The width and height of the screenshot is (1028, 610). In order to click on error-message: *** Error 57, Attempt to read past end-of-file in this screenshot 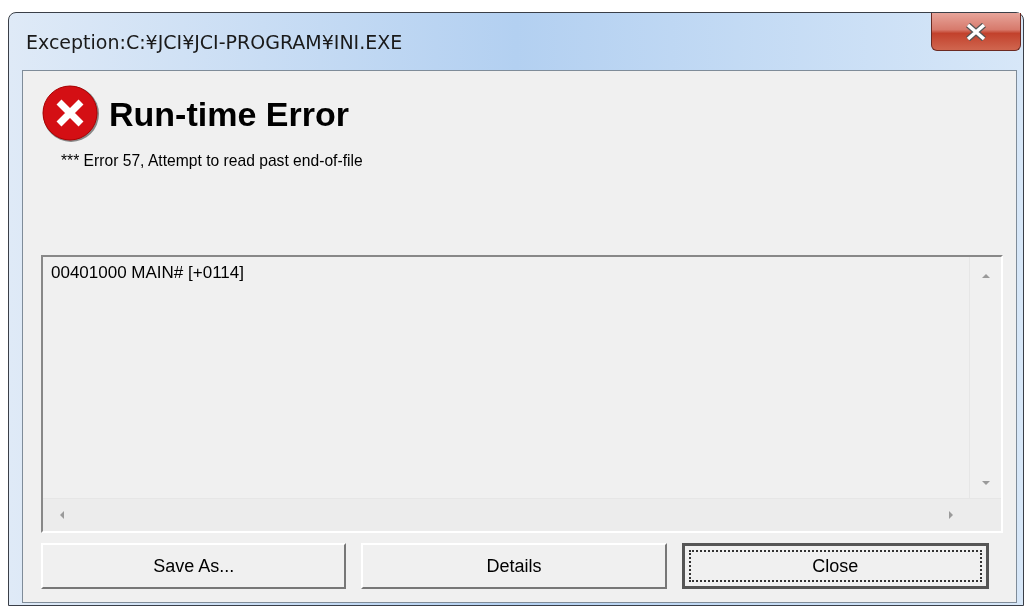, I will do `click(212, 161)`.